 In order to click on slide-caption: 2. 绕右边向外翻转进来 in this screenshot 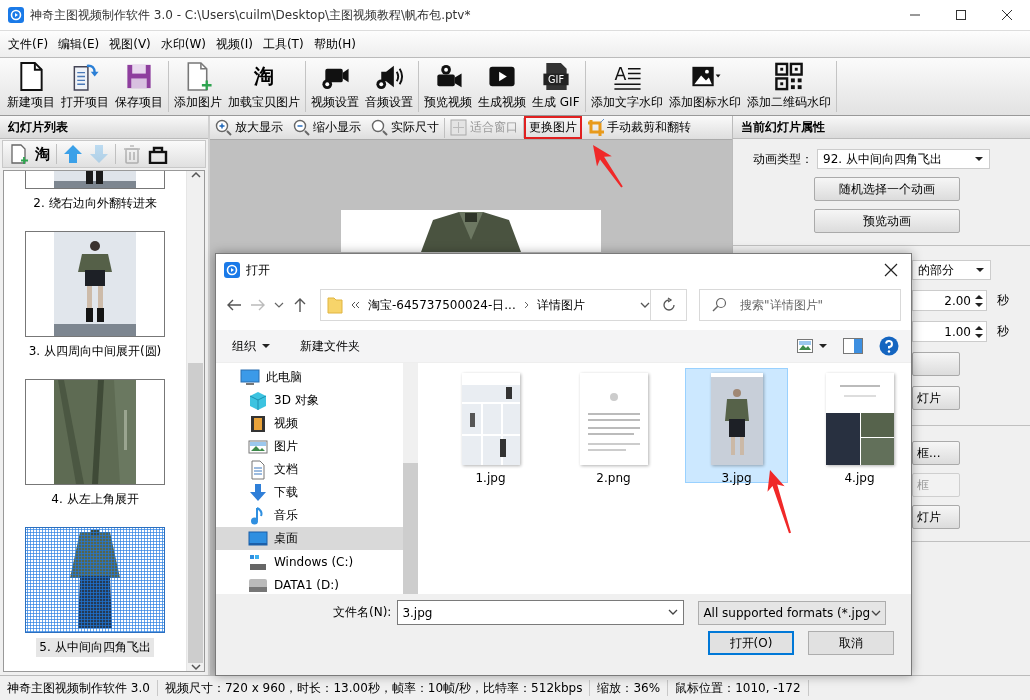, I will do `click(95, 203)`.